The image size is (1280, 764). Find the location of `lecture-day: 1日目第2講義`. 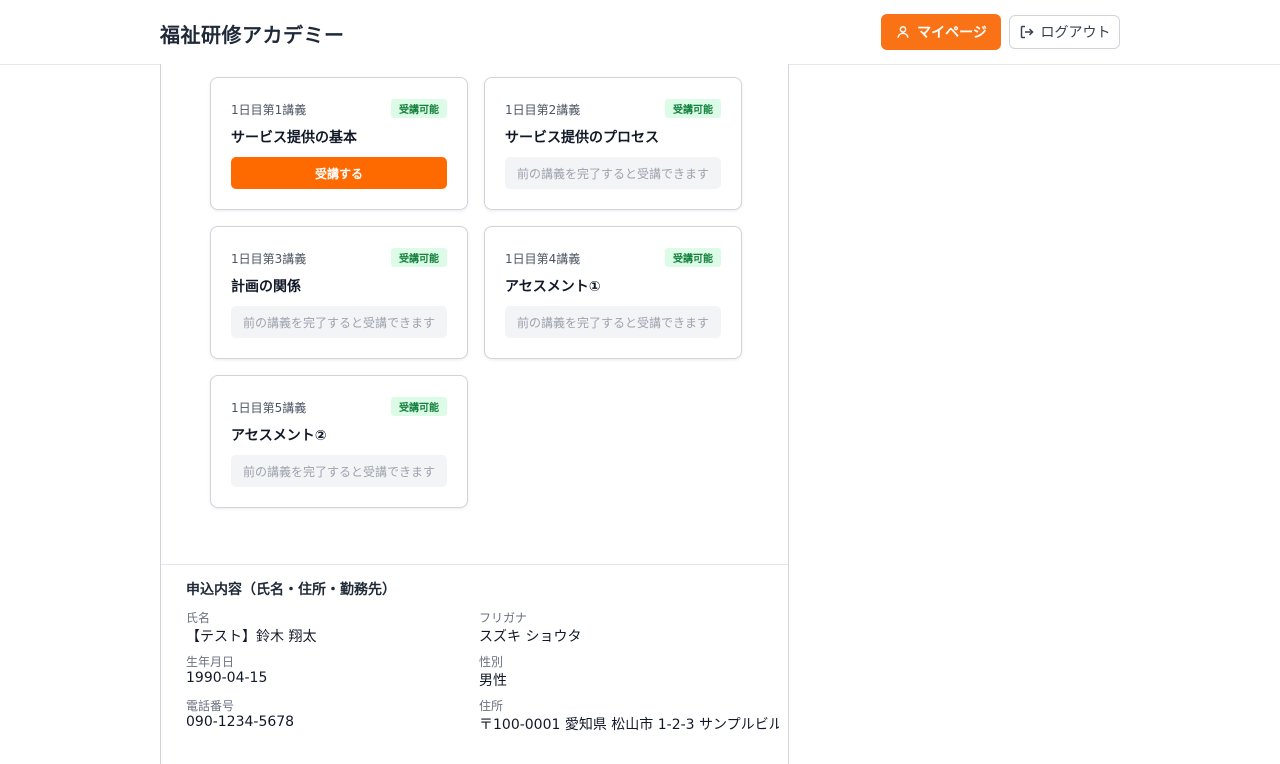

lecture-day: 1日目第2講義 is located at coordinates (543, 110).